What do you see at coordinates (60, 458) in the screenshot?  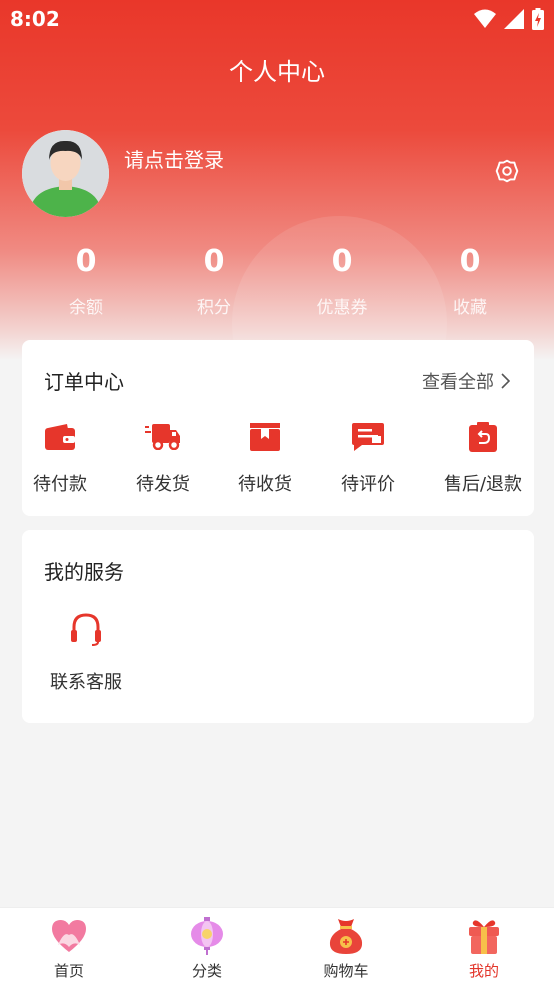 I see `order-pending-payment: 待付款` at bounding box center [60, 458].